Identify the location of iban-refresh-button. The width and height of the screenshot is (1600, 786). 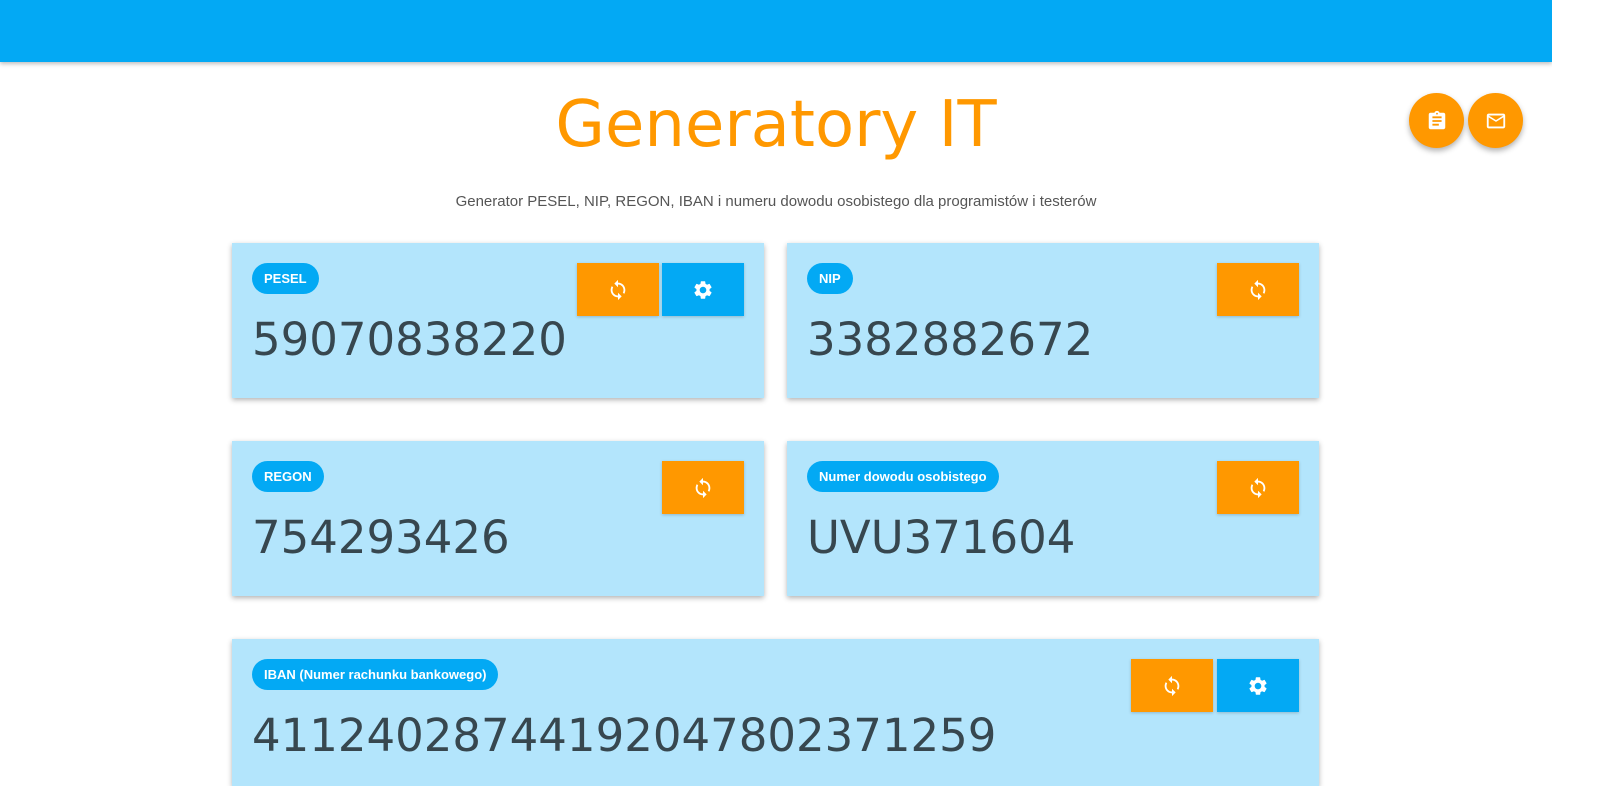
(1172, 685).